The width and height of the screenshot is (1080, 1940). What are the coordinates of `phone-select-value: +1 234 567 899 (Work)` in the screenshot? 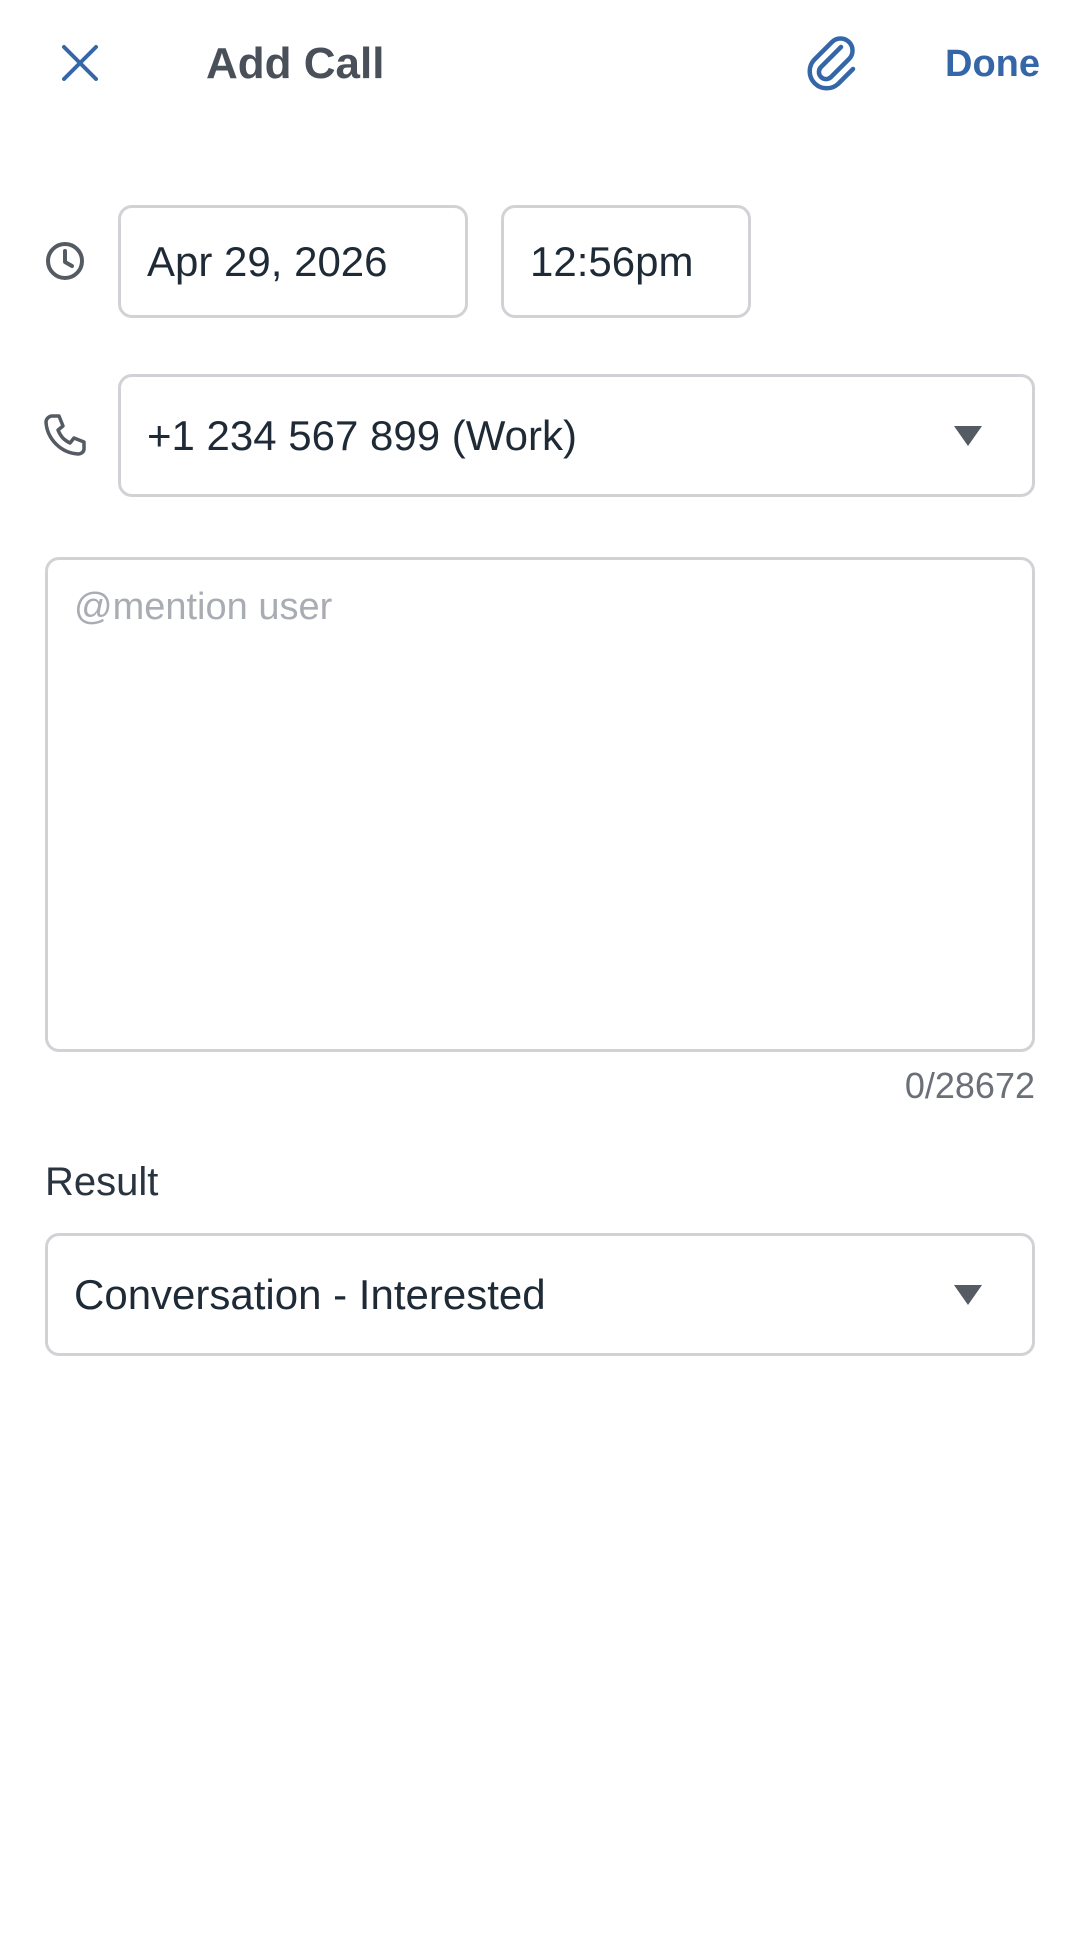 It's located at (362, 435).